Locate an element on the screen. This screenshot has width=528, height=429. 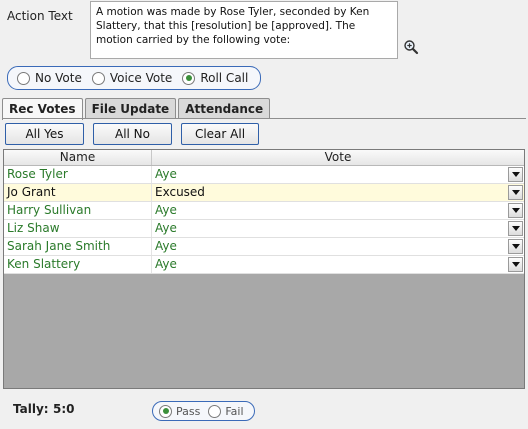
tally-label: Tally: is located at coordinates (31, 409).